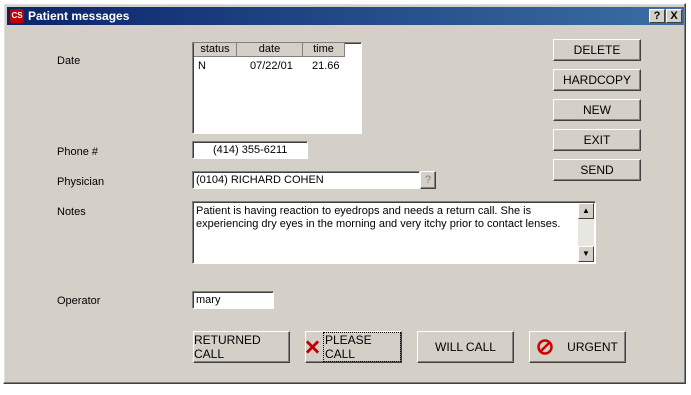  Describe the element at coordinates (71, 212) in the screenshot. I see `notes-label: Notes` at that location.